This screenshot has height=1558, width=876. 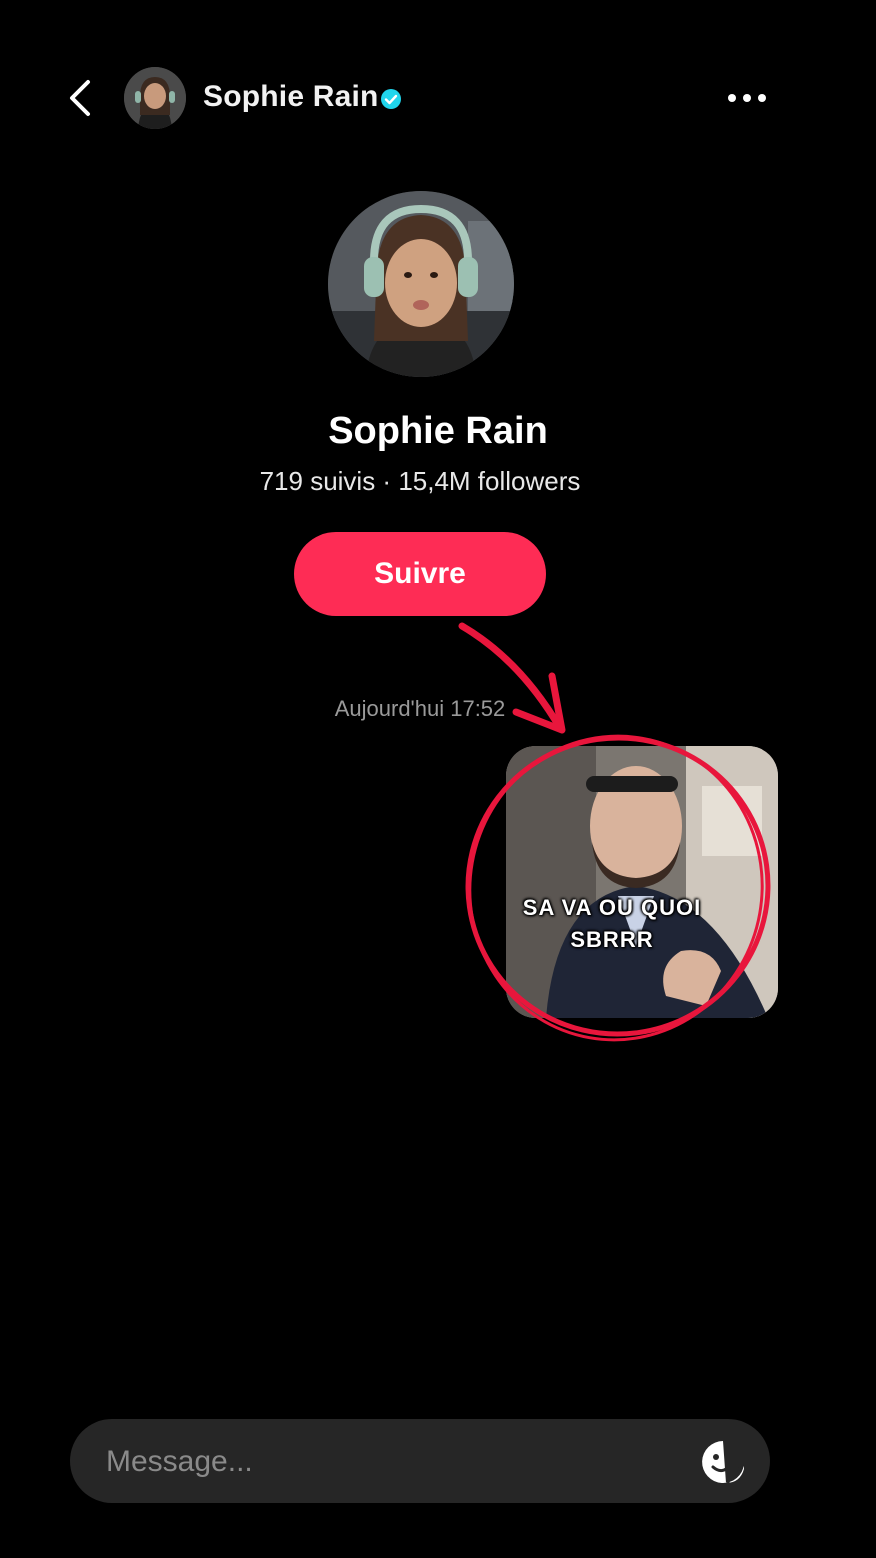 I want to click on message-composer, so click(x=420, y=1462).